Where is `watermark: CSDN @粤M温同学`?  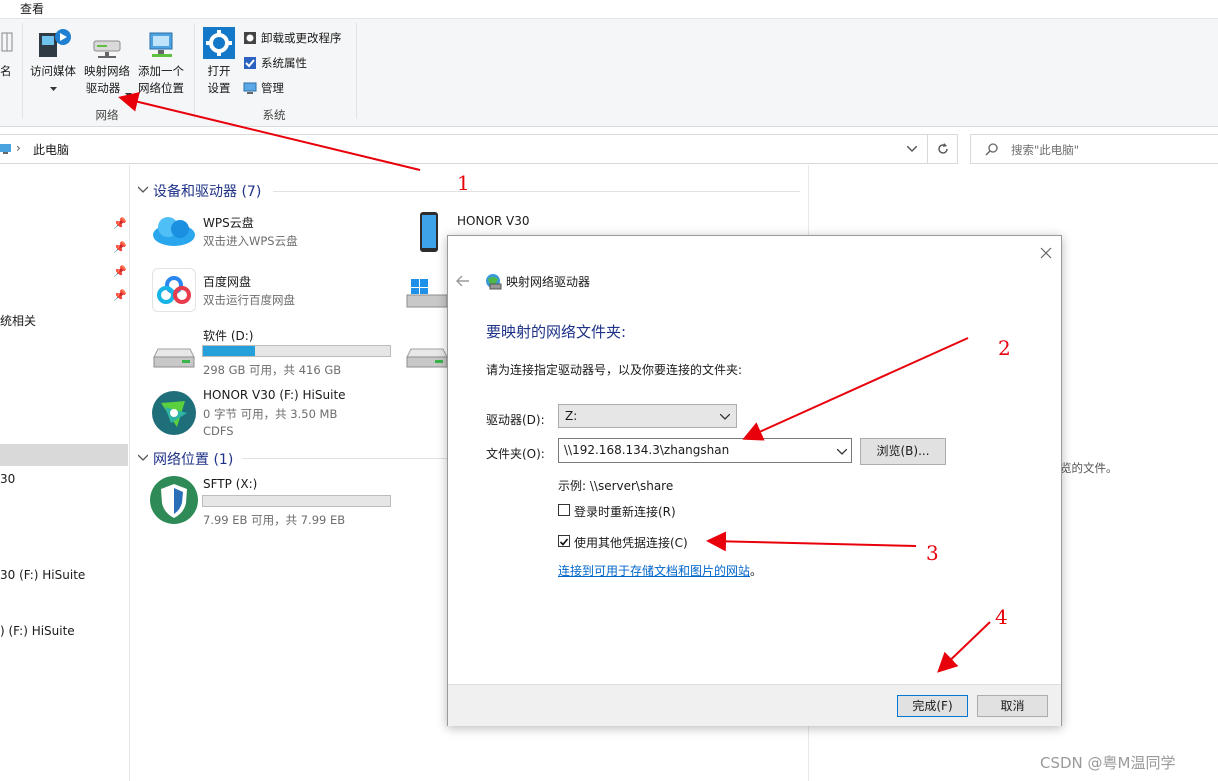 watermark: CSDN @粤M温同学 is located at coordinates (1108, 763).